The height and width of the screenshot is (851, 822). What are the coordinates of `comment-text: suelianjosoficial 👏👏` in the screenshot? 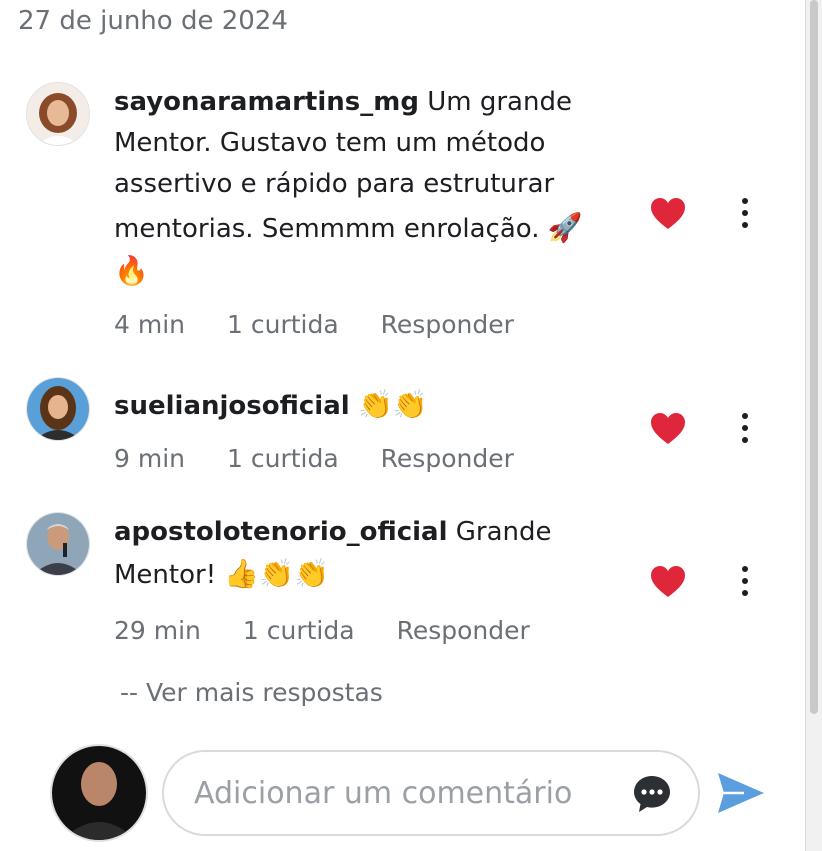 It's located at (364, 405).